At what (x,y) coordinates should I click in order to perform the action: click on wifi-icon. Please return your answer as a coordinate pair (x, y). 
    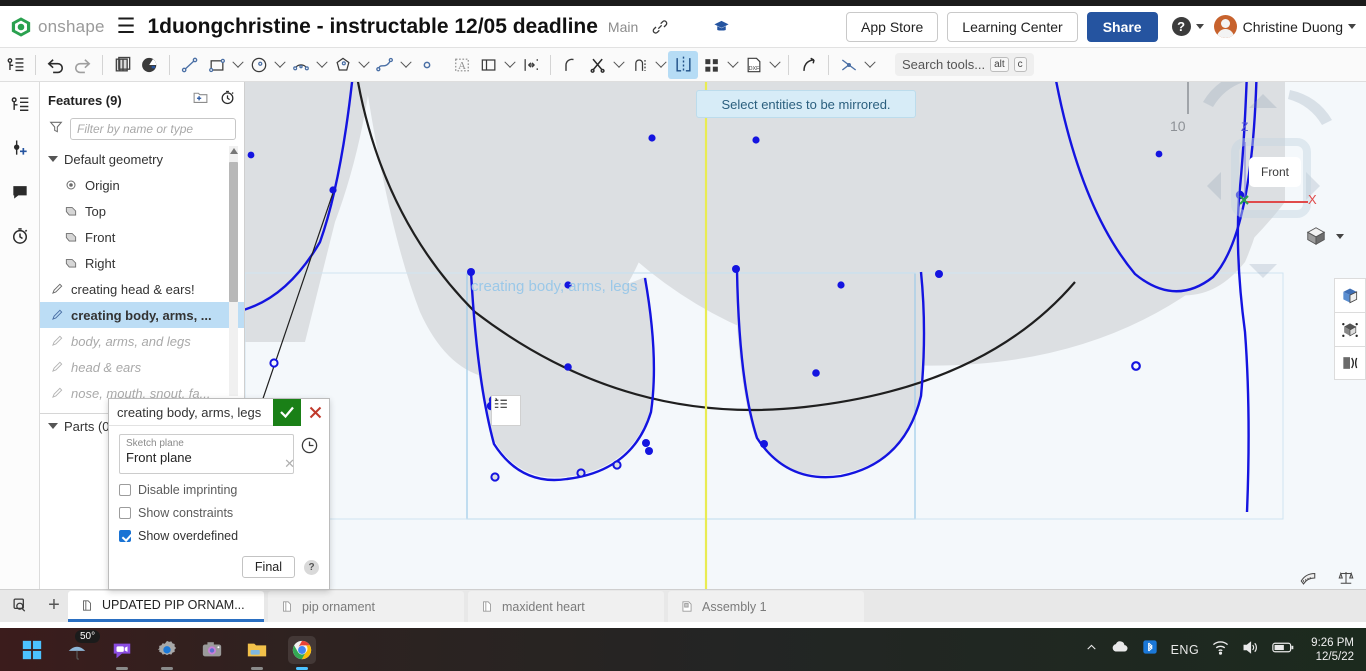
    Looking at the image, I should click on (1220, 650).